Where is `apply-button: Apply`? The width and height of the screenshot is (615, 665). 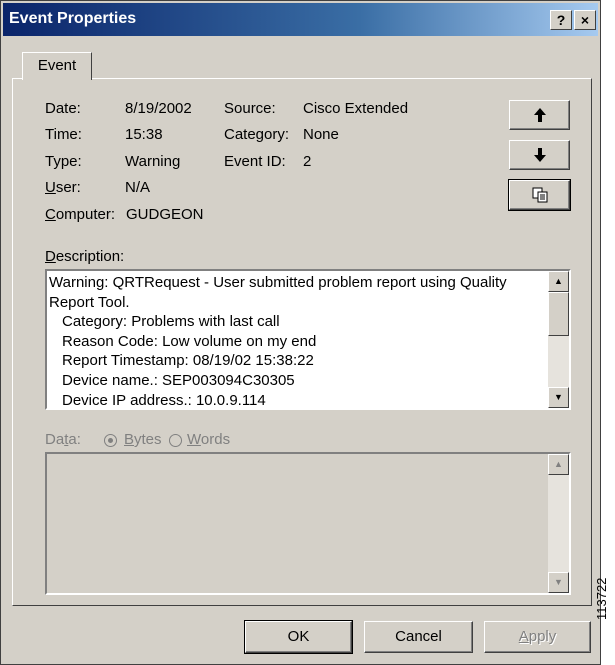 apply-button: Apply is located at coordinates (537, 637).